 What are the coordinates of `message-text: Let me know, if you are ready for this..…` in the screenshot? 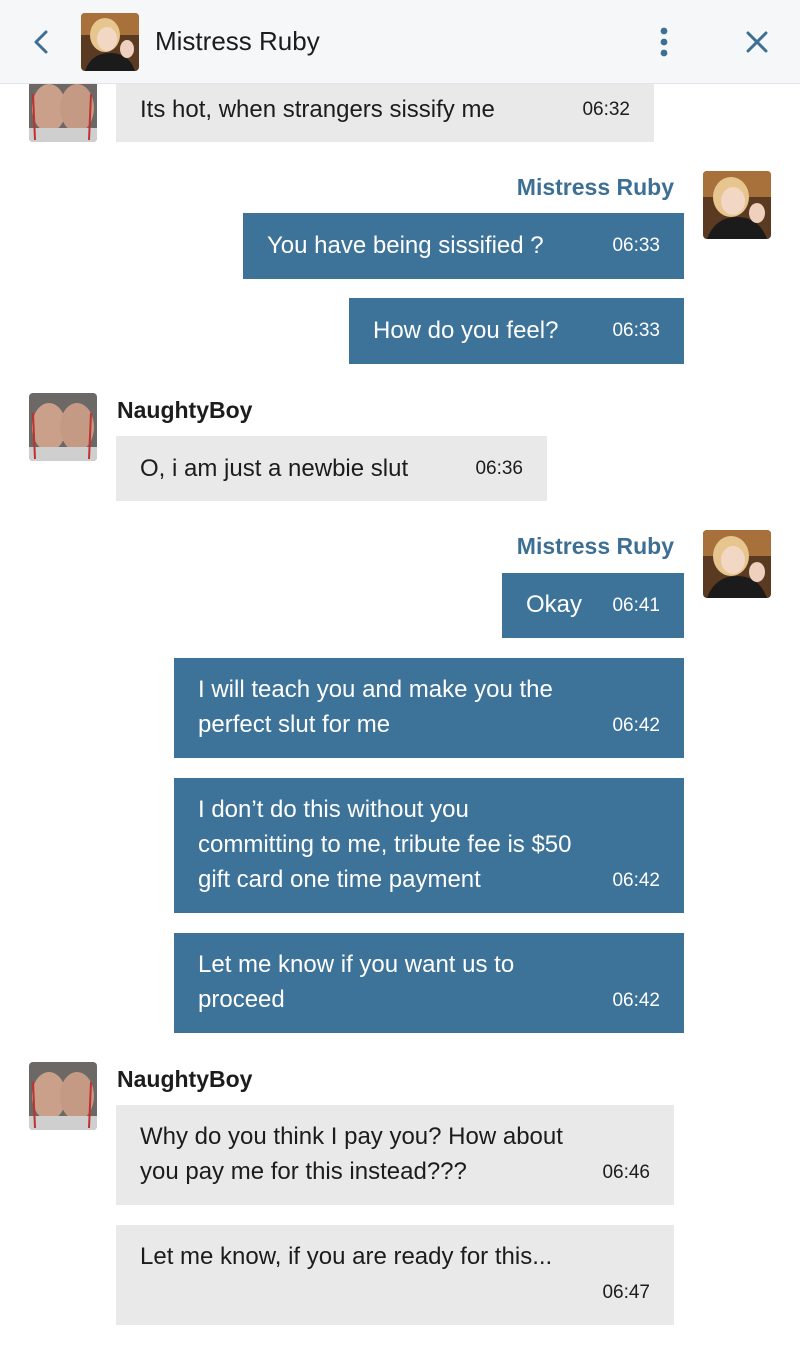 It's located at (346, 1256).